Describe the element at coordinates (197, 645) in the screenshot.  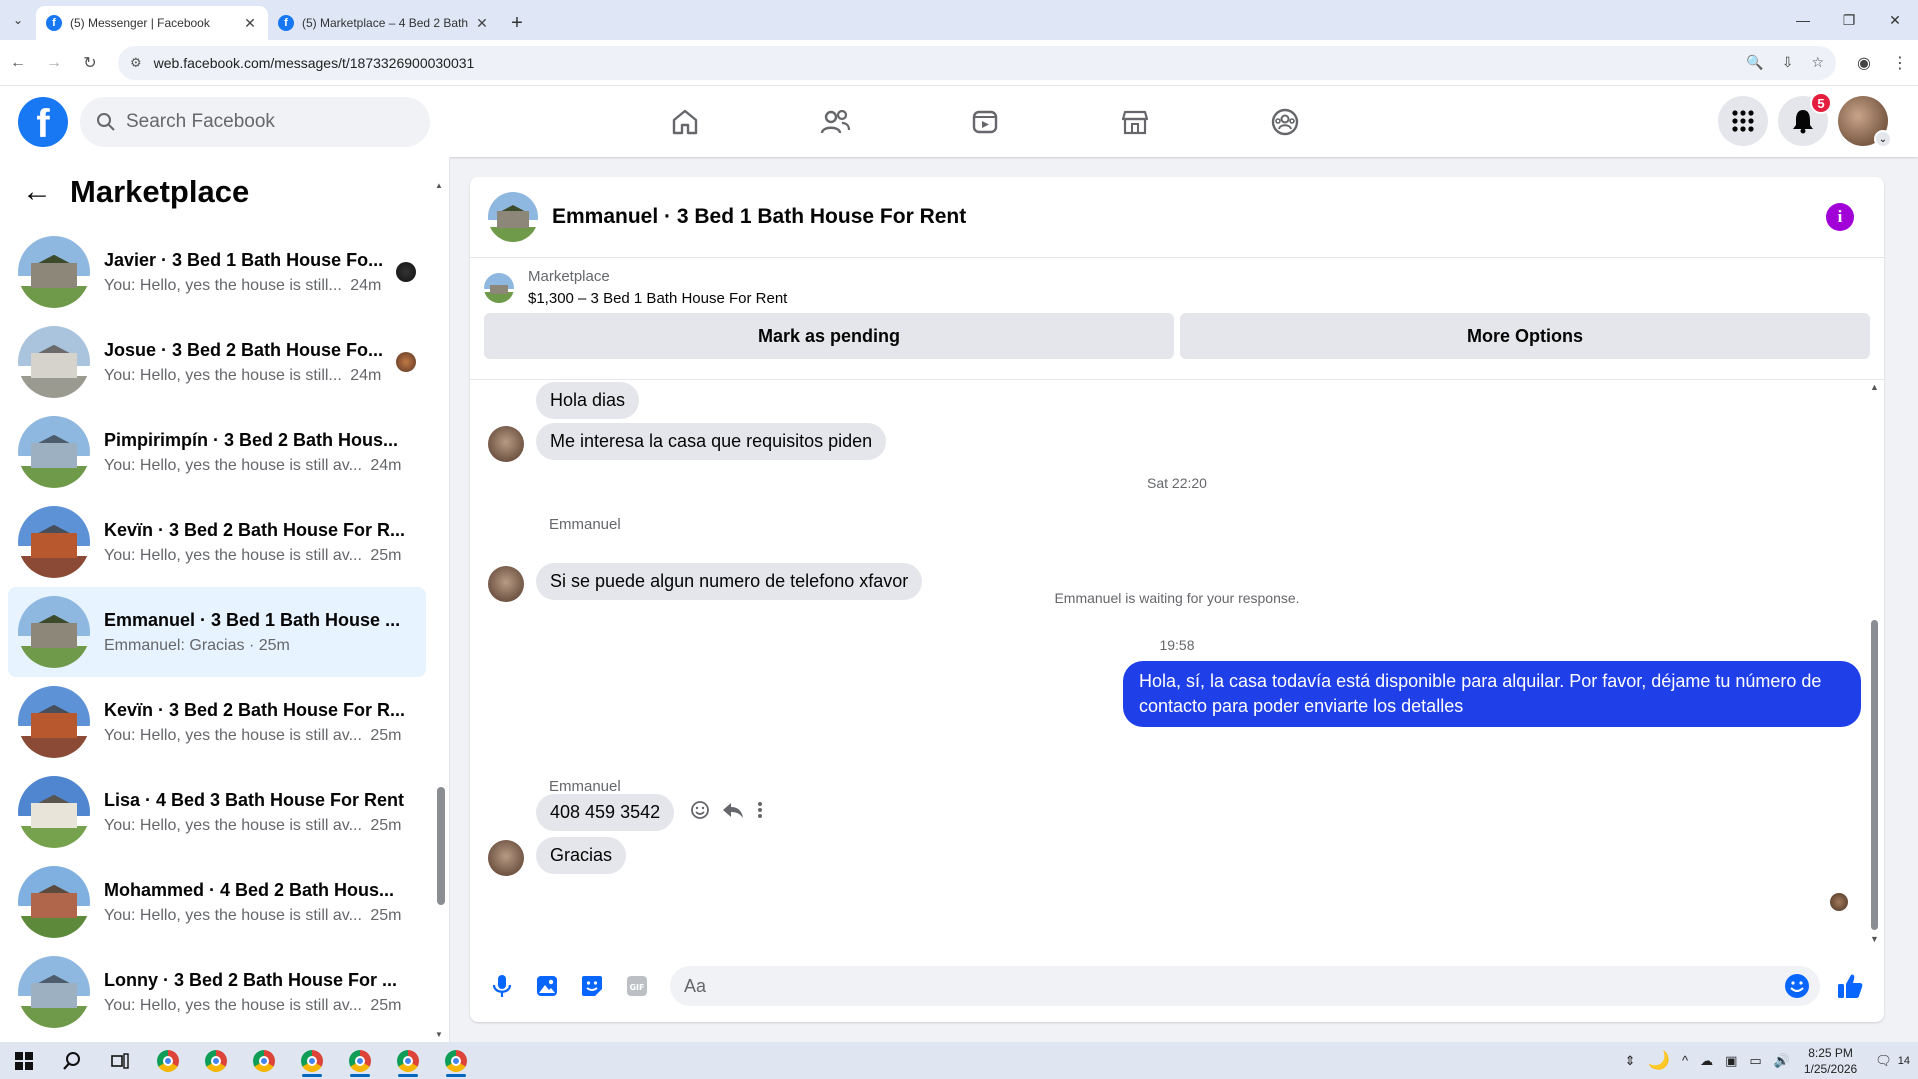
I see `conversation-preview: Emmanuel: Gracias · 25m` at that location.